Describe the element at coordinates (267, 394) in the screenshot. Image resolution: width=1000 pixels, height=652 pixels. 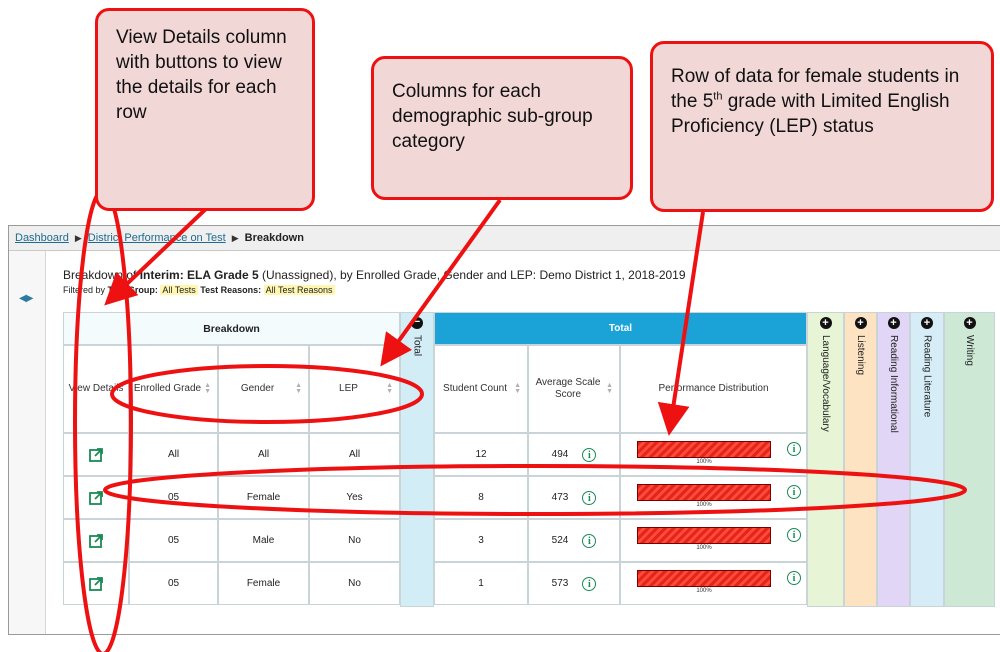
I see `ellipse-demographic-columns` at that location.